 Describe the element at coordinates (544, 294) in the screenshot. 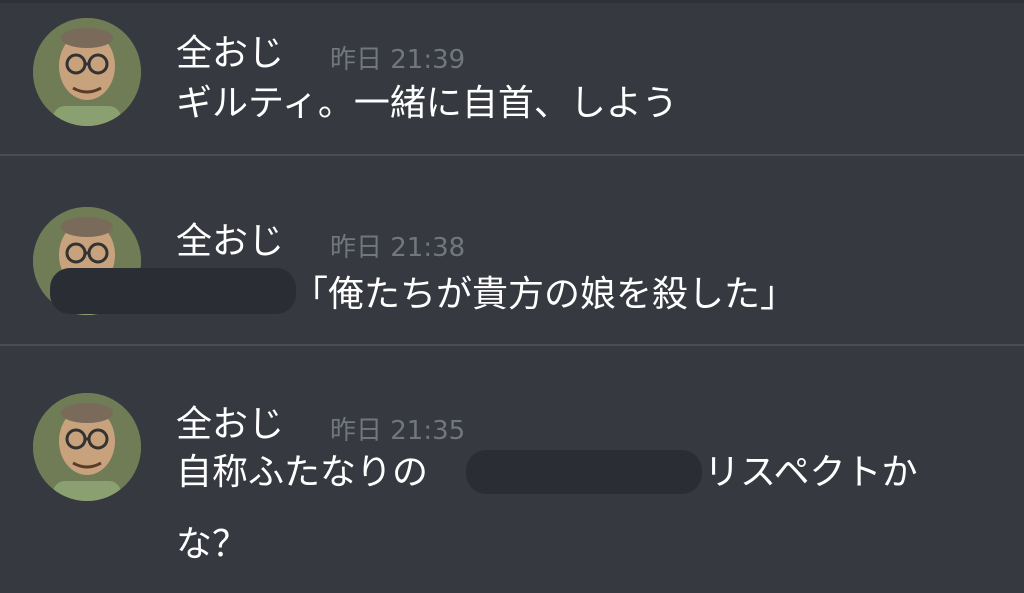

I see `message-content: 「俺たちが貴方の娘を殺した」` at that location.